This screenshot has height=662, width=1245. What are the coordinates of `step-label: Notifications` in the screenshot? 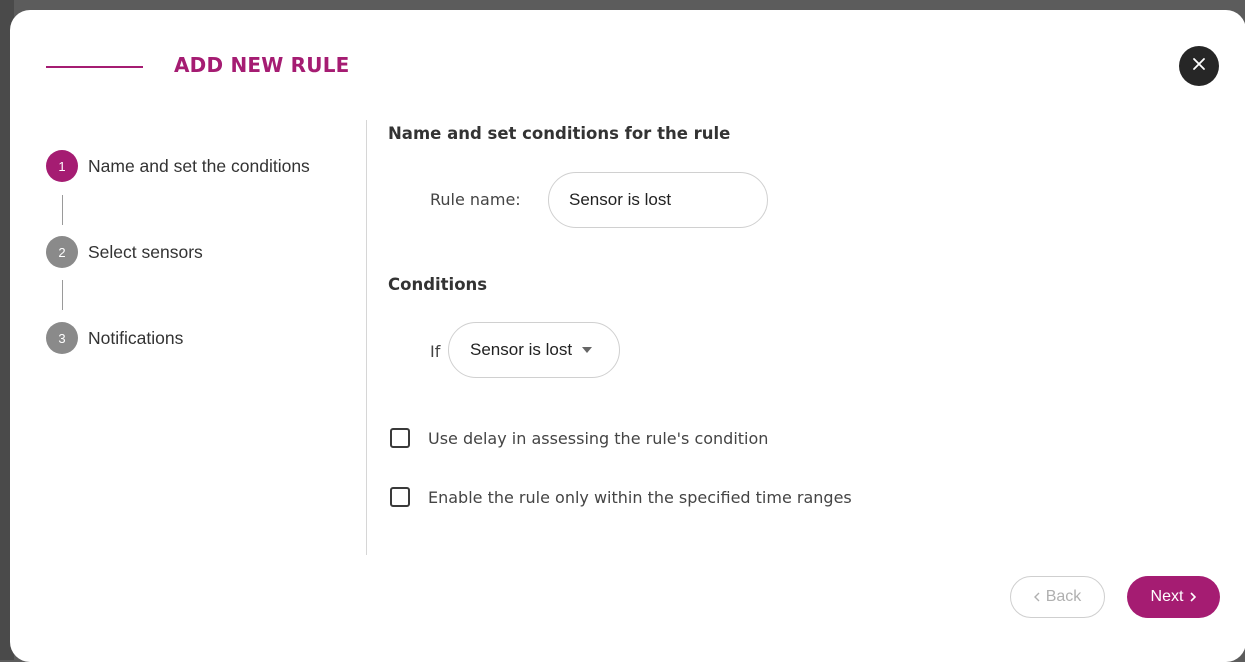 It's located at (136, 337).